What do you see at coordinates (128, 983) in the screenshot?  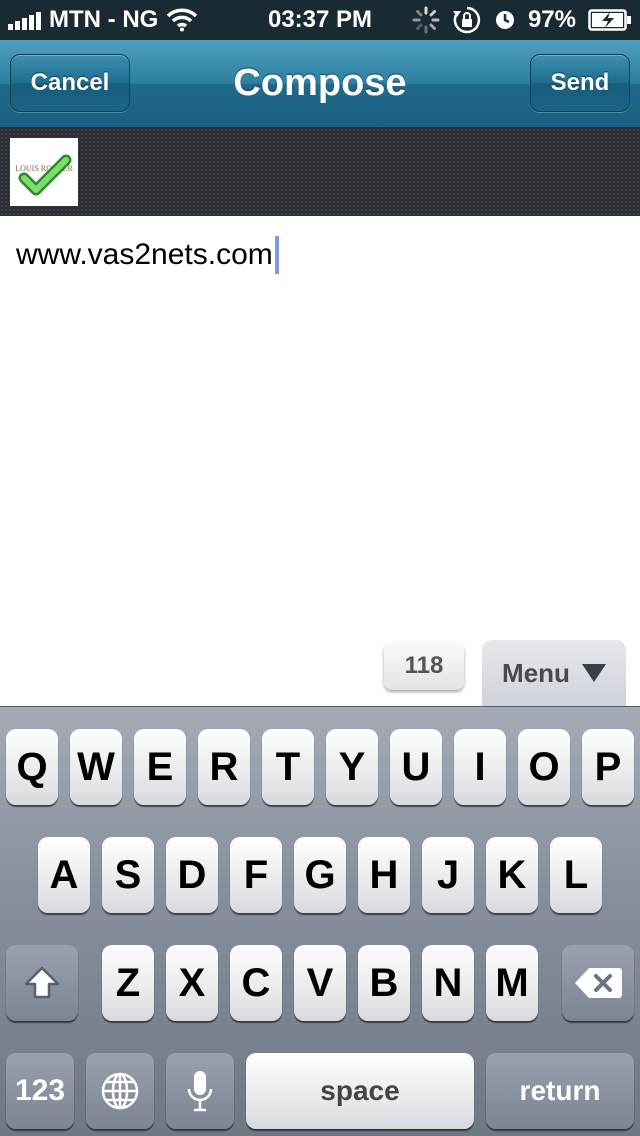 I see `key-z: Z` at bounding box center [128, 983].